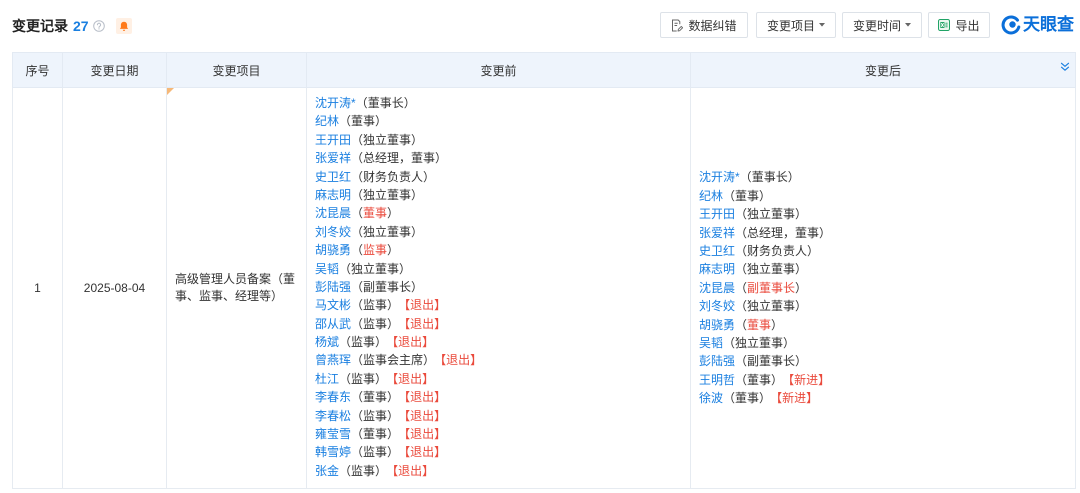 Image resolution: width=1080 pixels, height=493 pixels. What do you see at coordinates (498, 452) in the screenshot?
I see `person-entry: 韩雪婷（监事） 【退出】` at bounding box center [498, 452].